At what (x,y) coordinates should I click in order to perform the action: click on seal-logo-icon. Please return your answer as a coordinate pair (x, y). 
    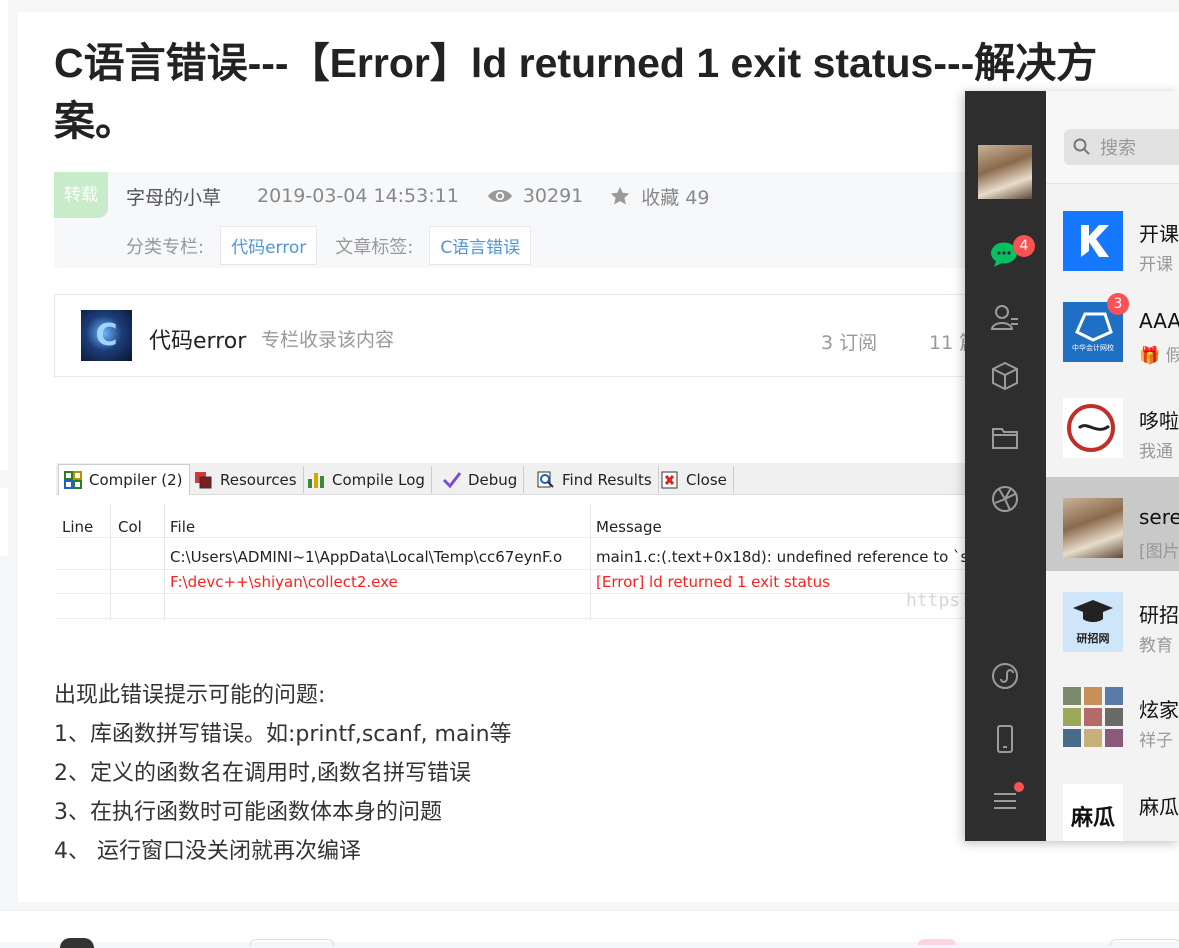
    Looking at the image, I should click on (1091, 428).